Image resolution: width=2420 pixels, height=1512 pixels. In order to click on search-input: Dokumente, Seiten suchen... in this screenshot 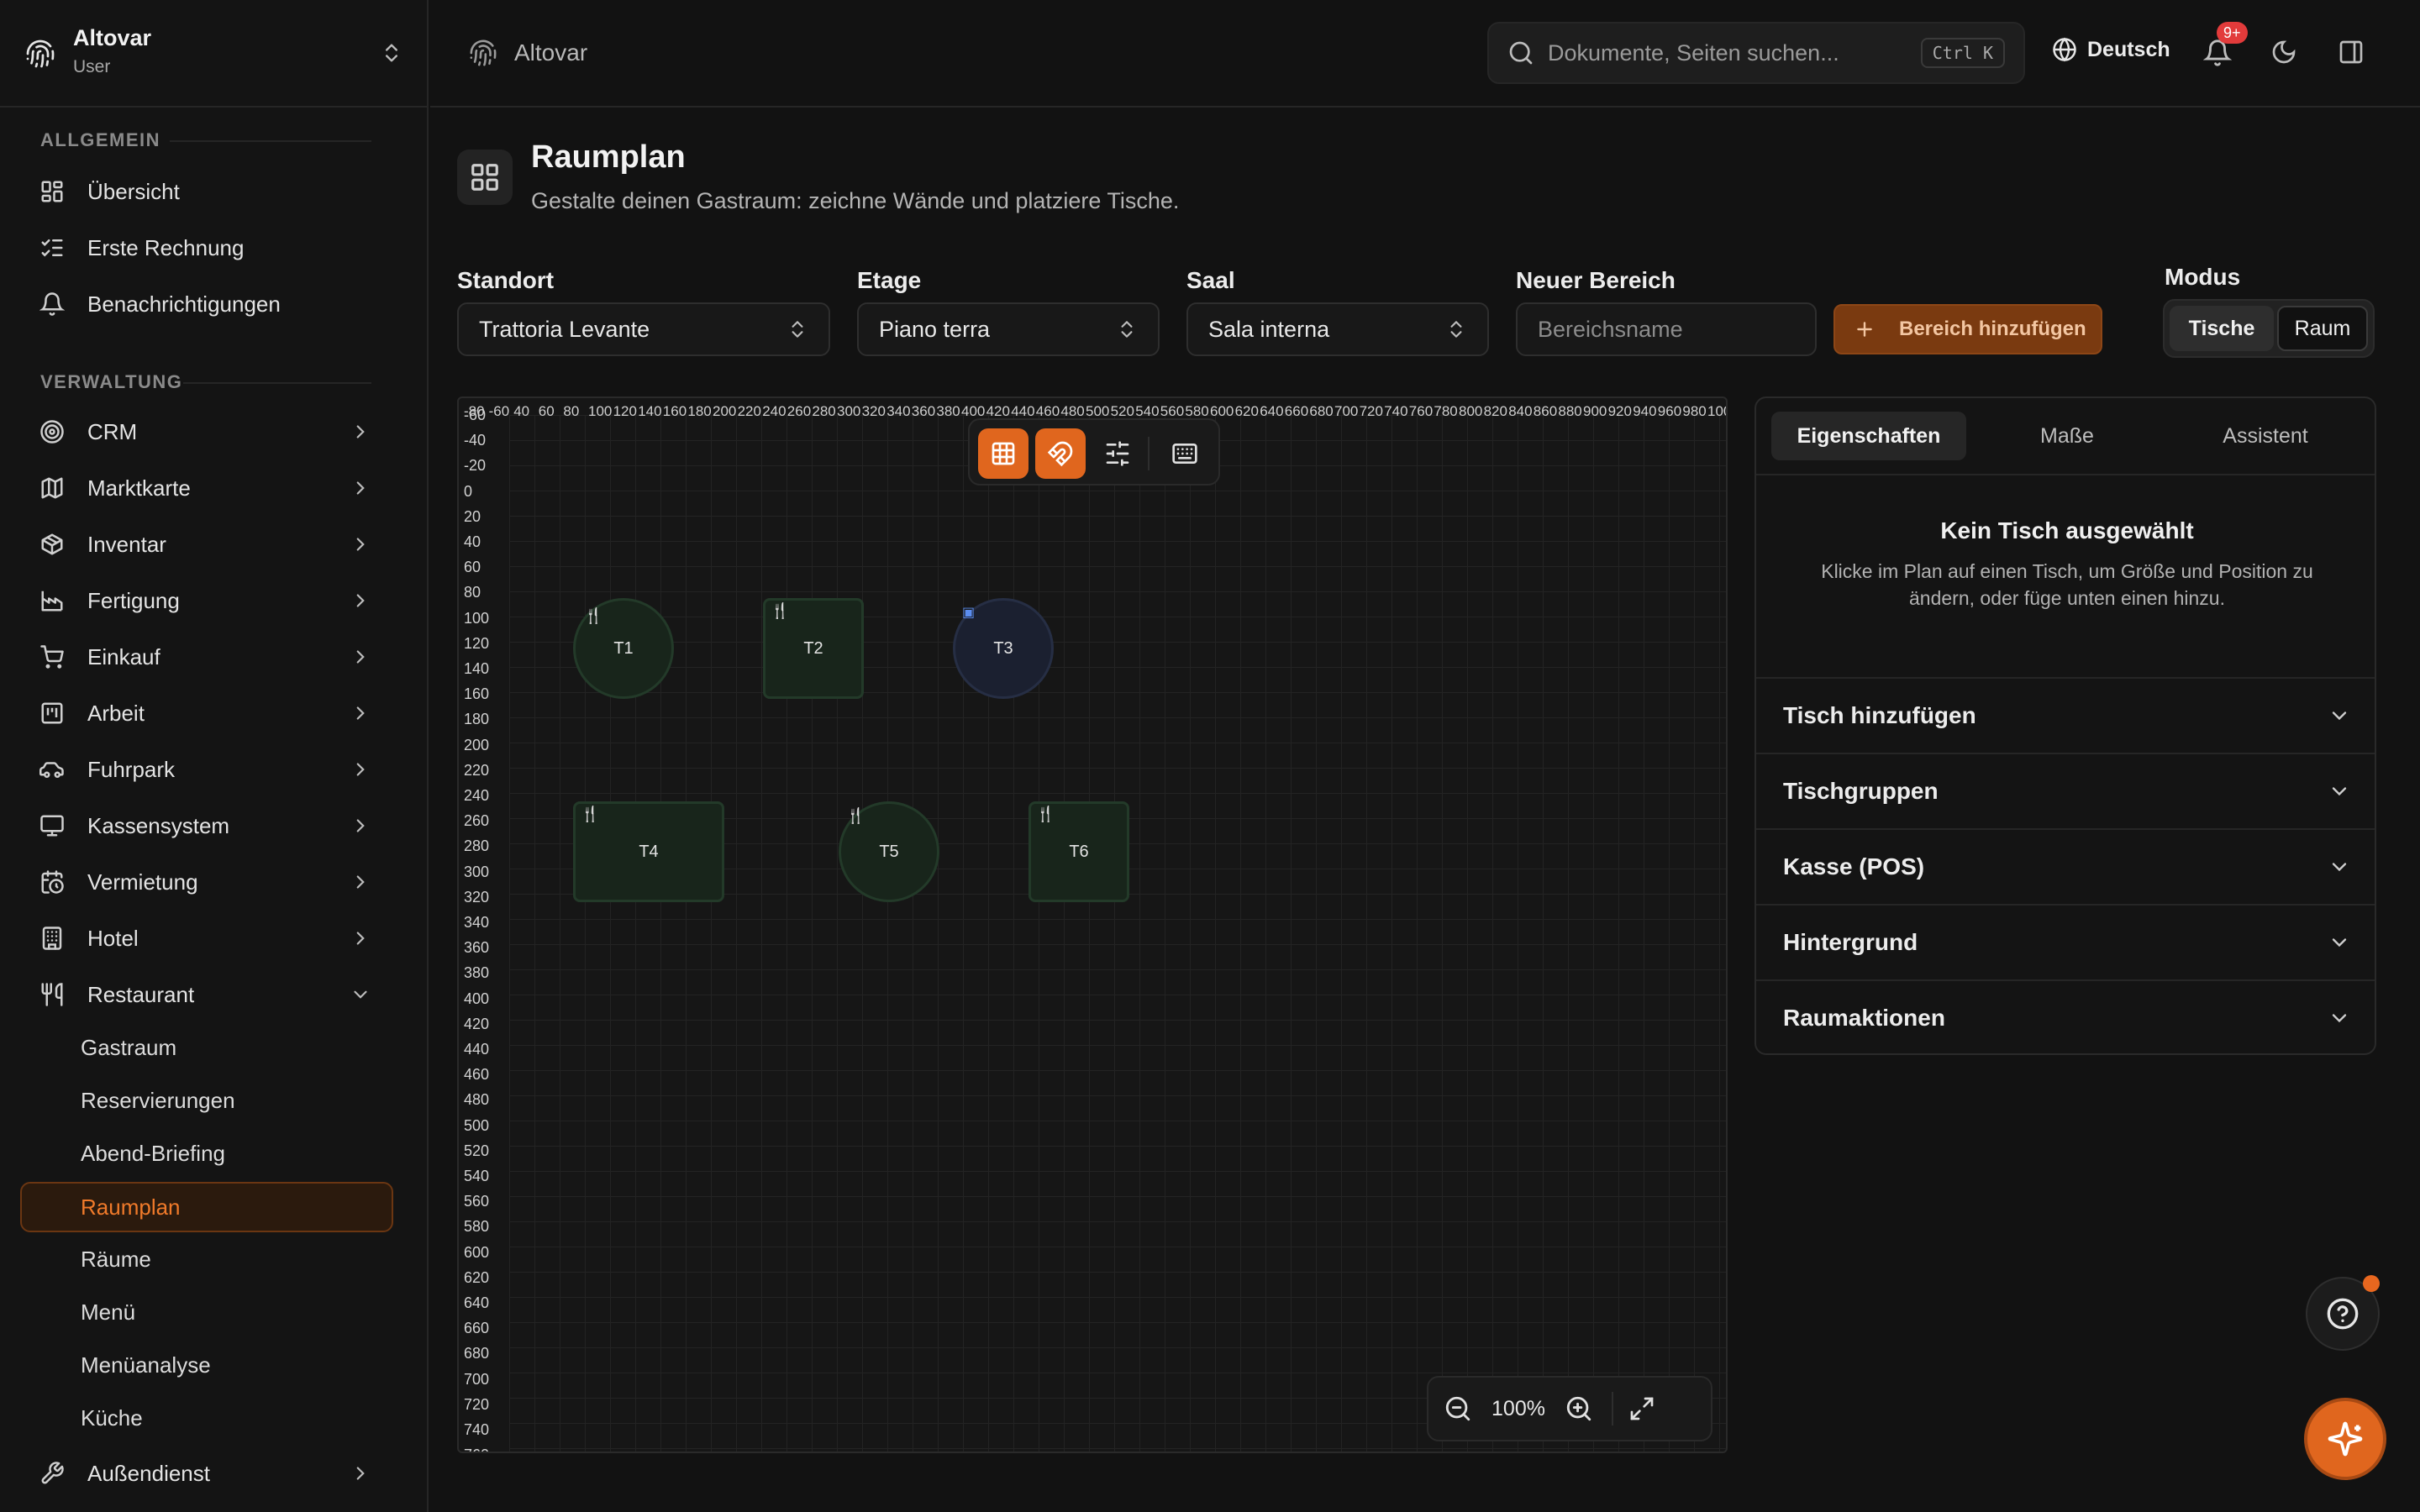, I will do `click(1735, 53)`.